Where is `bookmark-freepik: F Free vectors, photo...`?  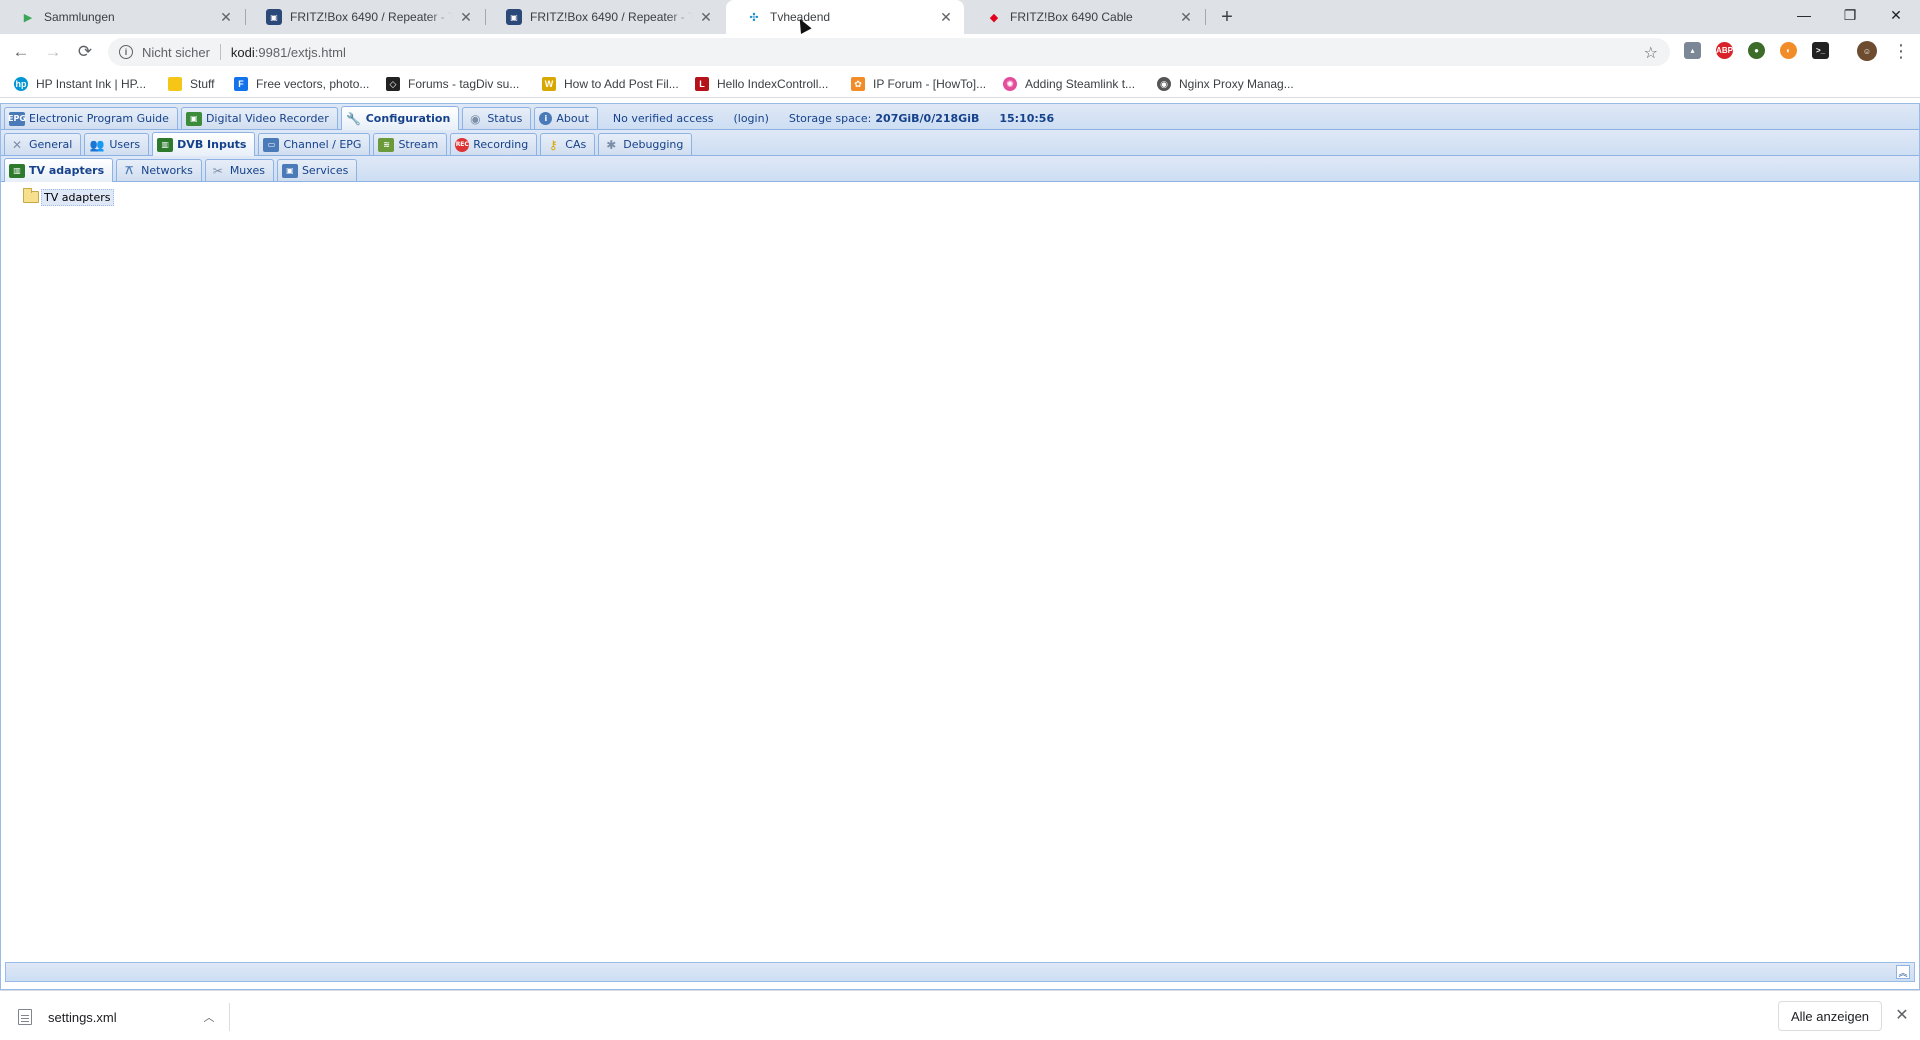
bookmark-freepik: F Free vectors, photo... is located at coordinates (301, 84).